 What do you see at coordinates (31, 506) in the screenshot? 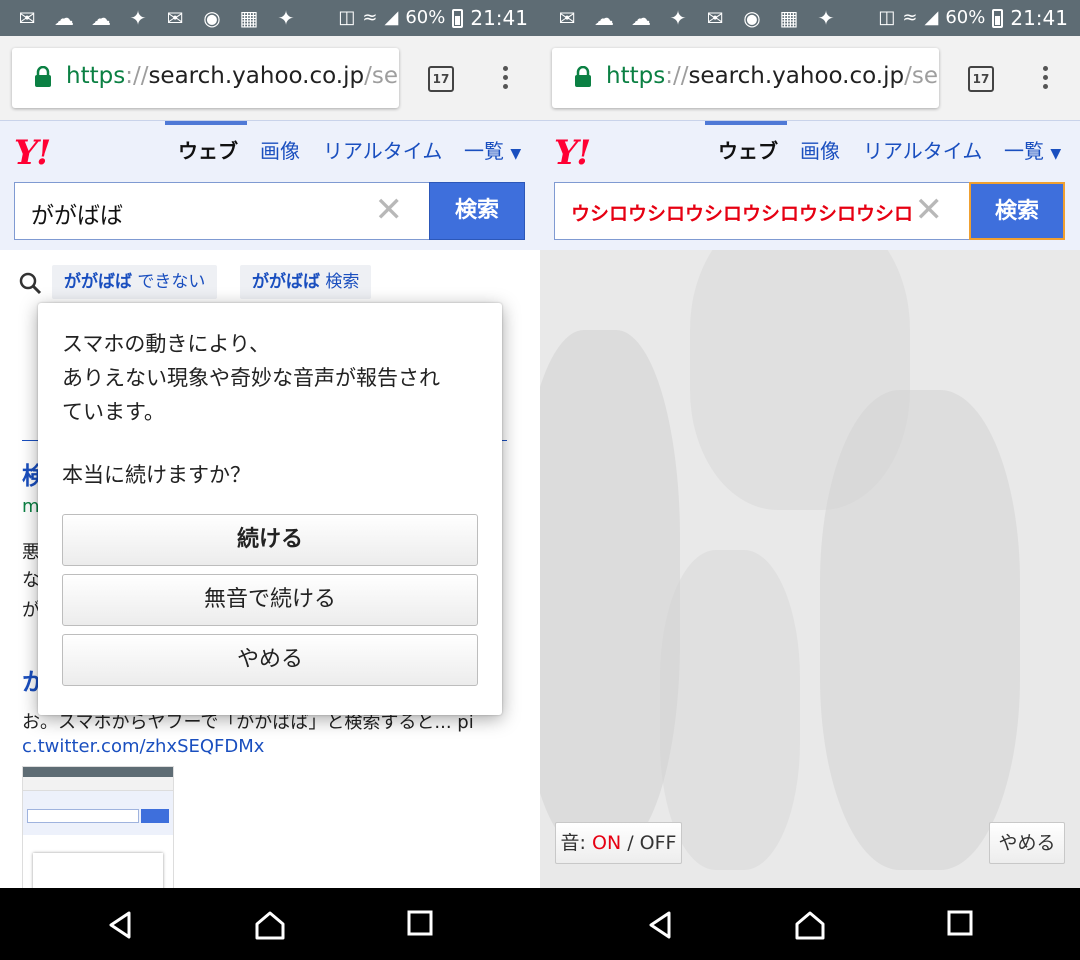
I see `result-url: m` at bounding box center [31, 506].